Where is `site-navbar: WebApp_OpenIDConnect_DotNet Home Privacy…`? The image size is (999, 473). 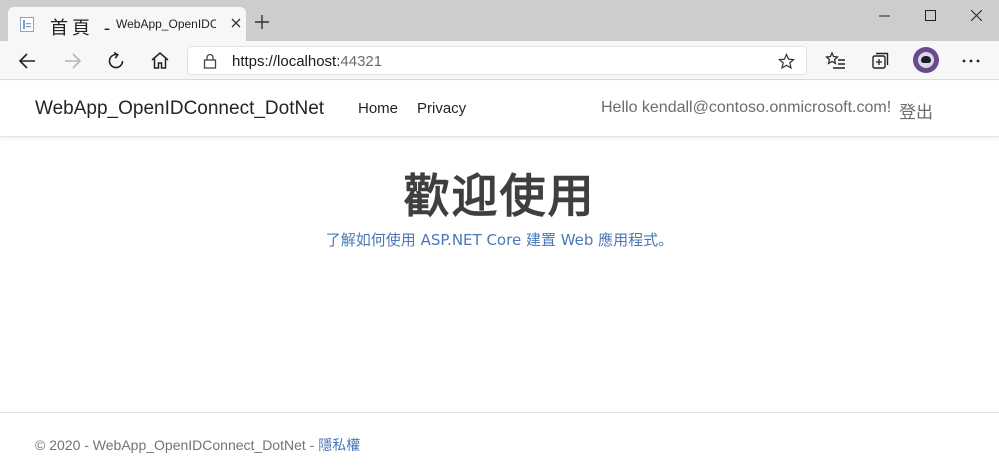 site-navbar: WebApp_OpenIDConnect_DotNet Home Privacy… is located at coordinates (499, 109).